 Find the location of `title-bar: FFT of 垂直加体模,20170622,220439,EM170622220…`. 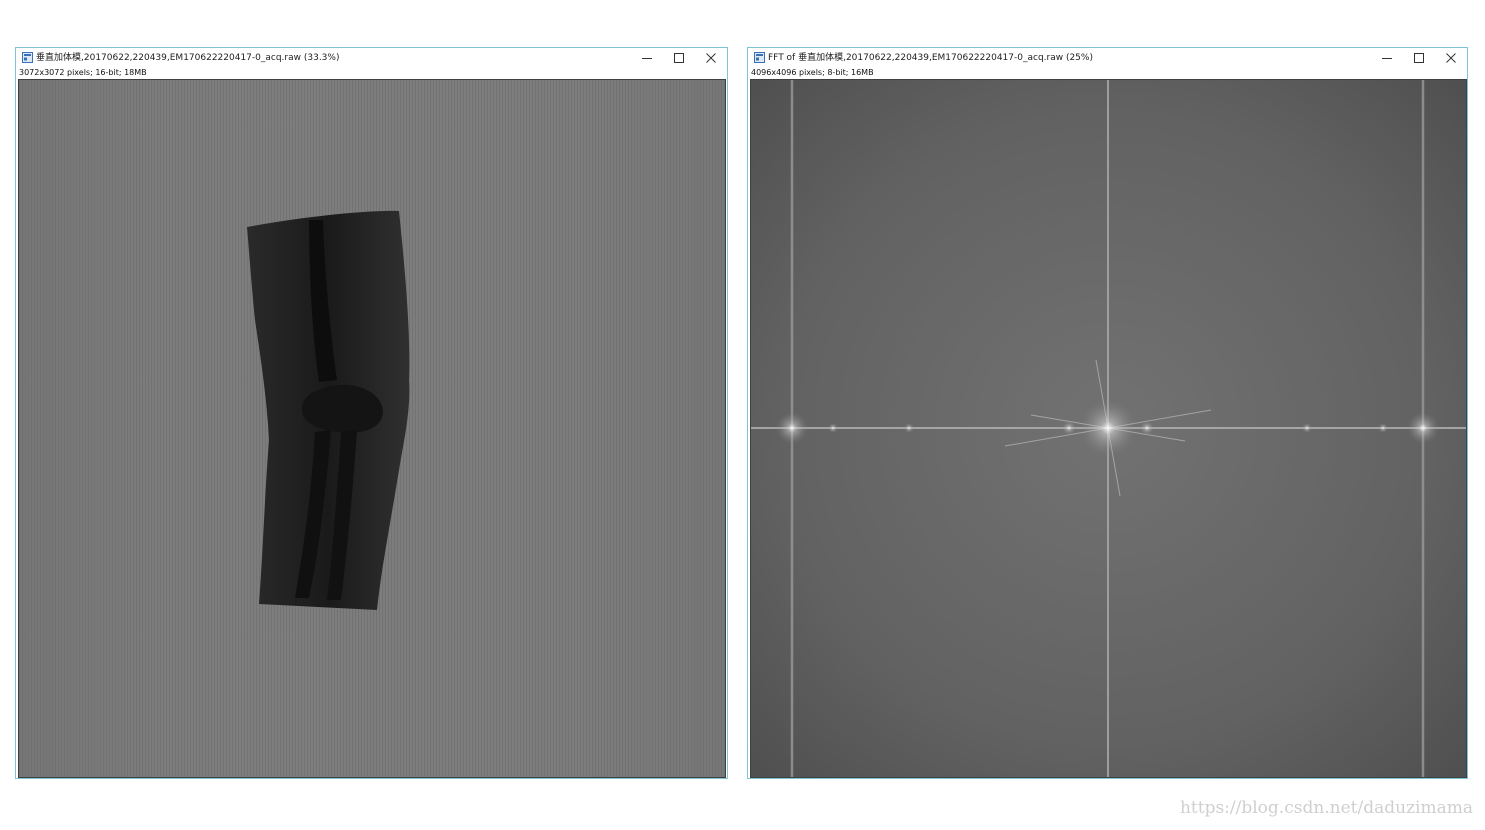

title-bar: FFT of 垂直加体模,20170622,220439,EM170622220… is located at coordinates (1107, 58).